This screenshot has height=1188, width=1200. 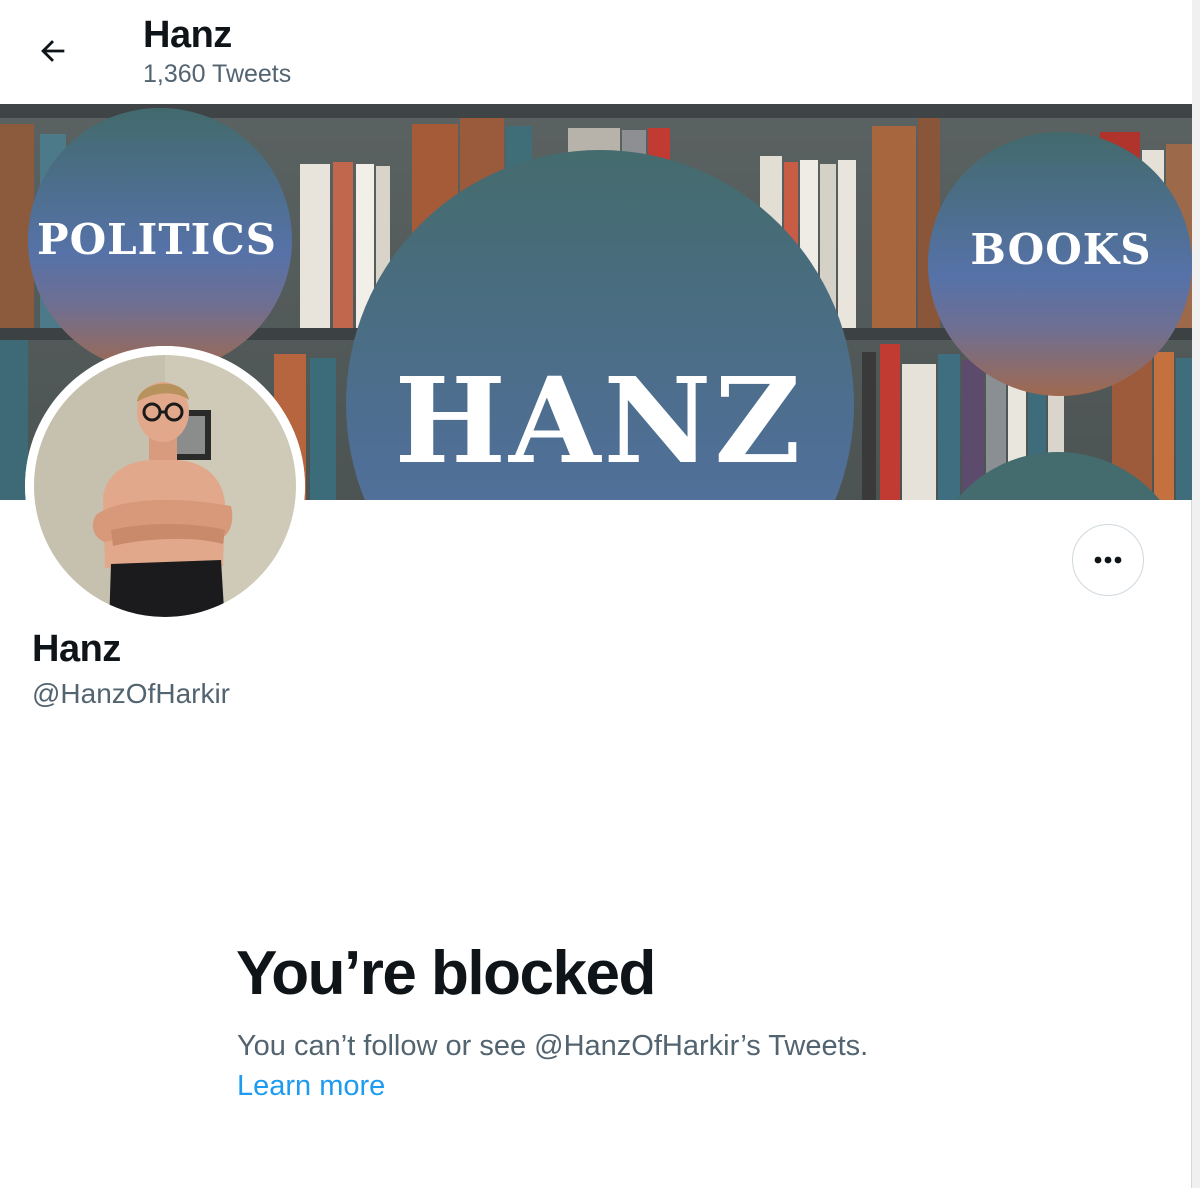 I want to click on blocked-title: You’re blocked, so click(x=446, y=973).